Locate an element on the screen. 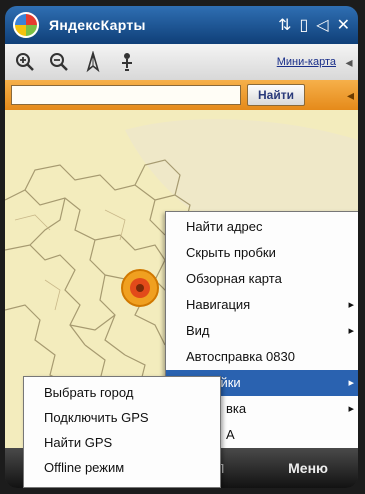  find-button: Найти is located at coordinates (276, 95).